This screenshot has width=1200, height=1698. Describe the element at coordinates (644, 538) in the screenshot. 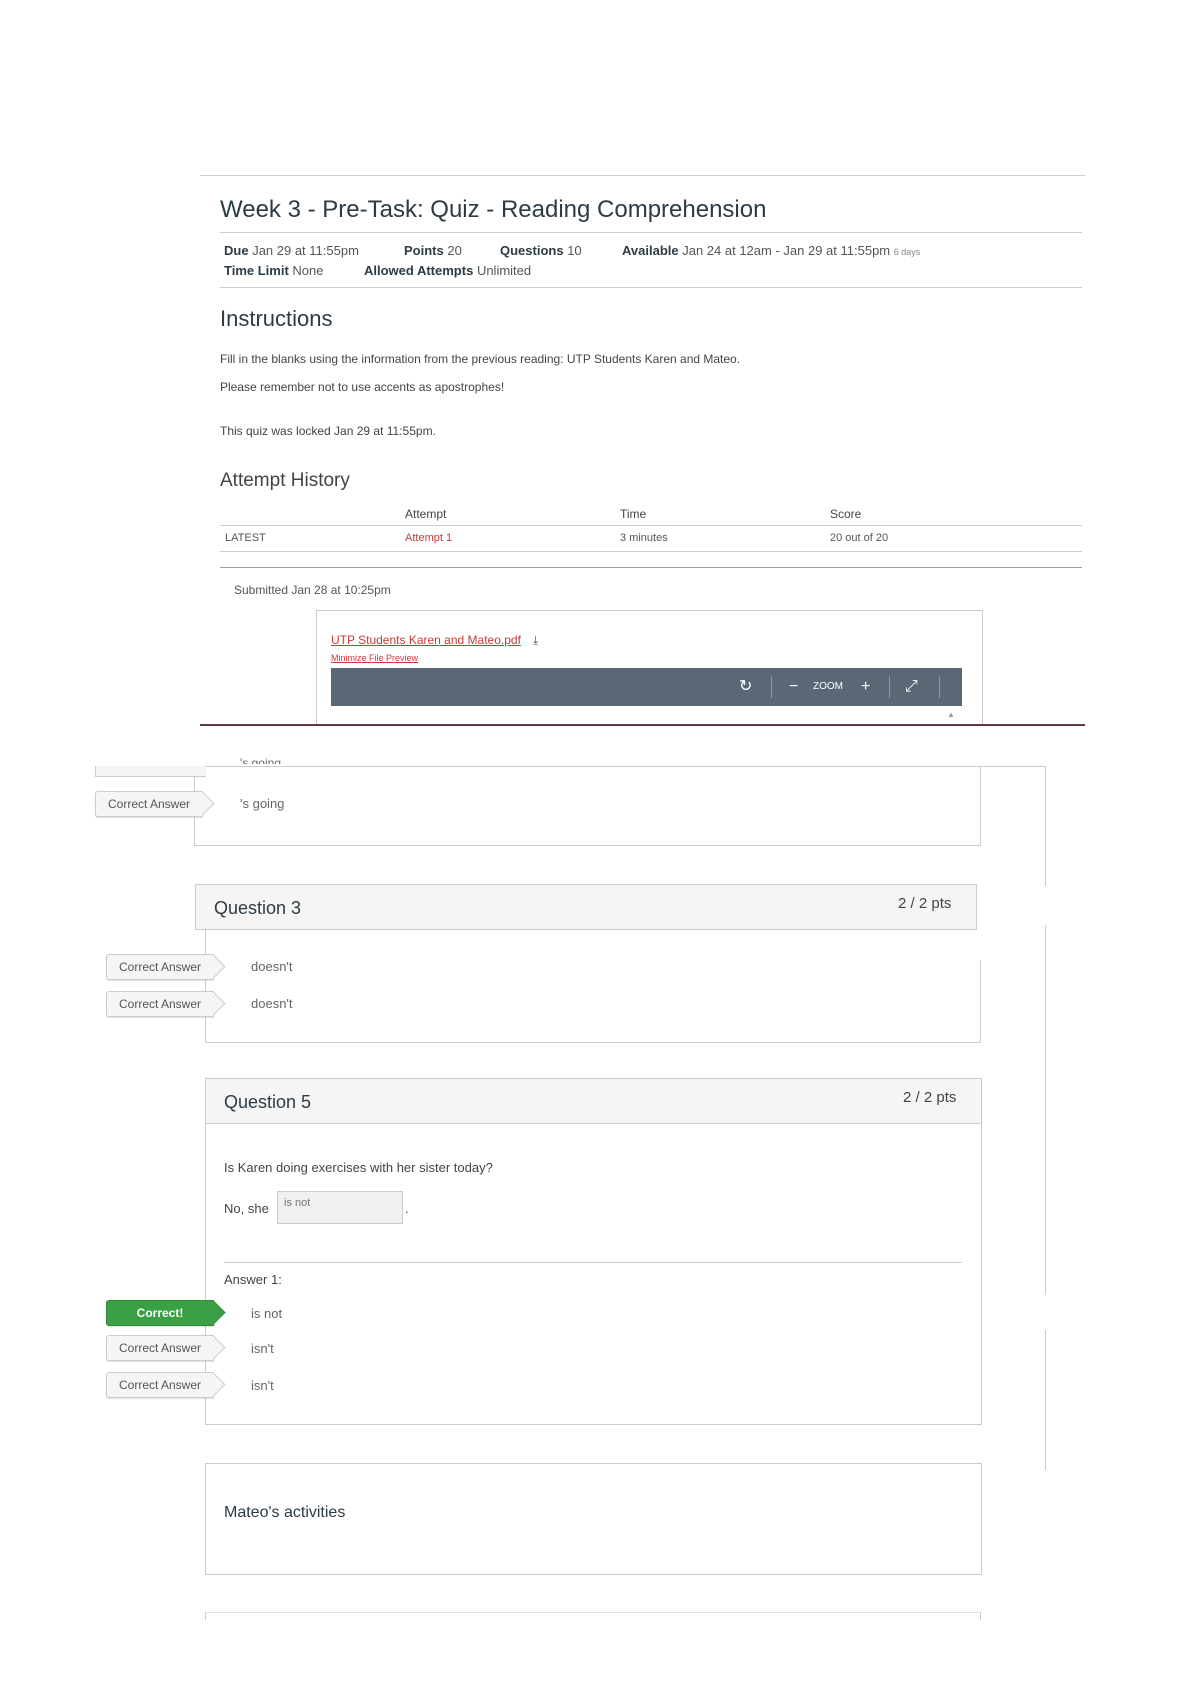

I see `row-time: 3 minutes` at that location.